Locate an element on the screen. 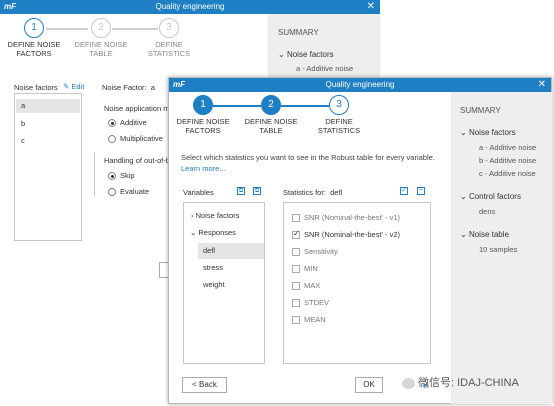 The height and width of the screenshot is (406, 554). expand-all-icon: ⧉ is located at coordinates (241, 191).